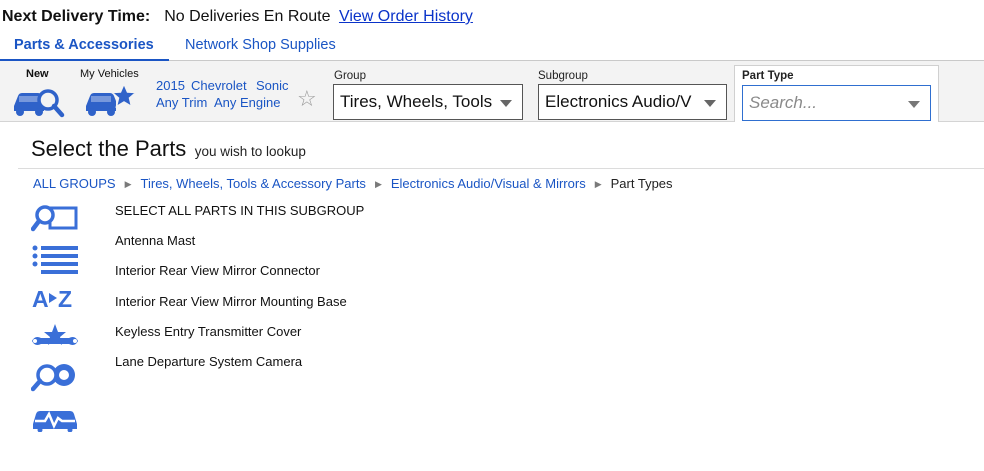  What do you see at coordinates (76, 16) in the screenshot?
I see `delivery-label: Next Delivery Time:` at bounding box center [76, 16].